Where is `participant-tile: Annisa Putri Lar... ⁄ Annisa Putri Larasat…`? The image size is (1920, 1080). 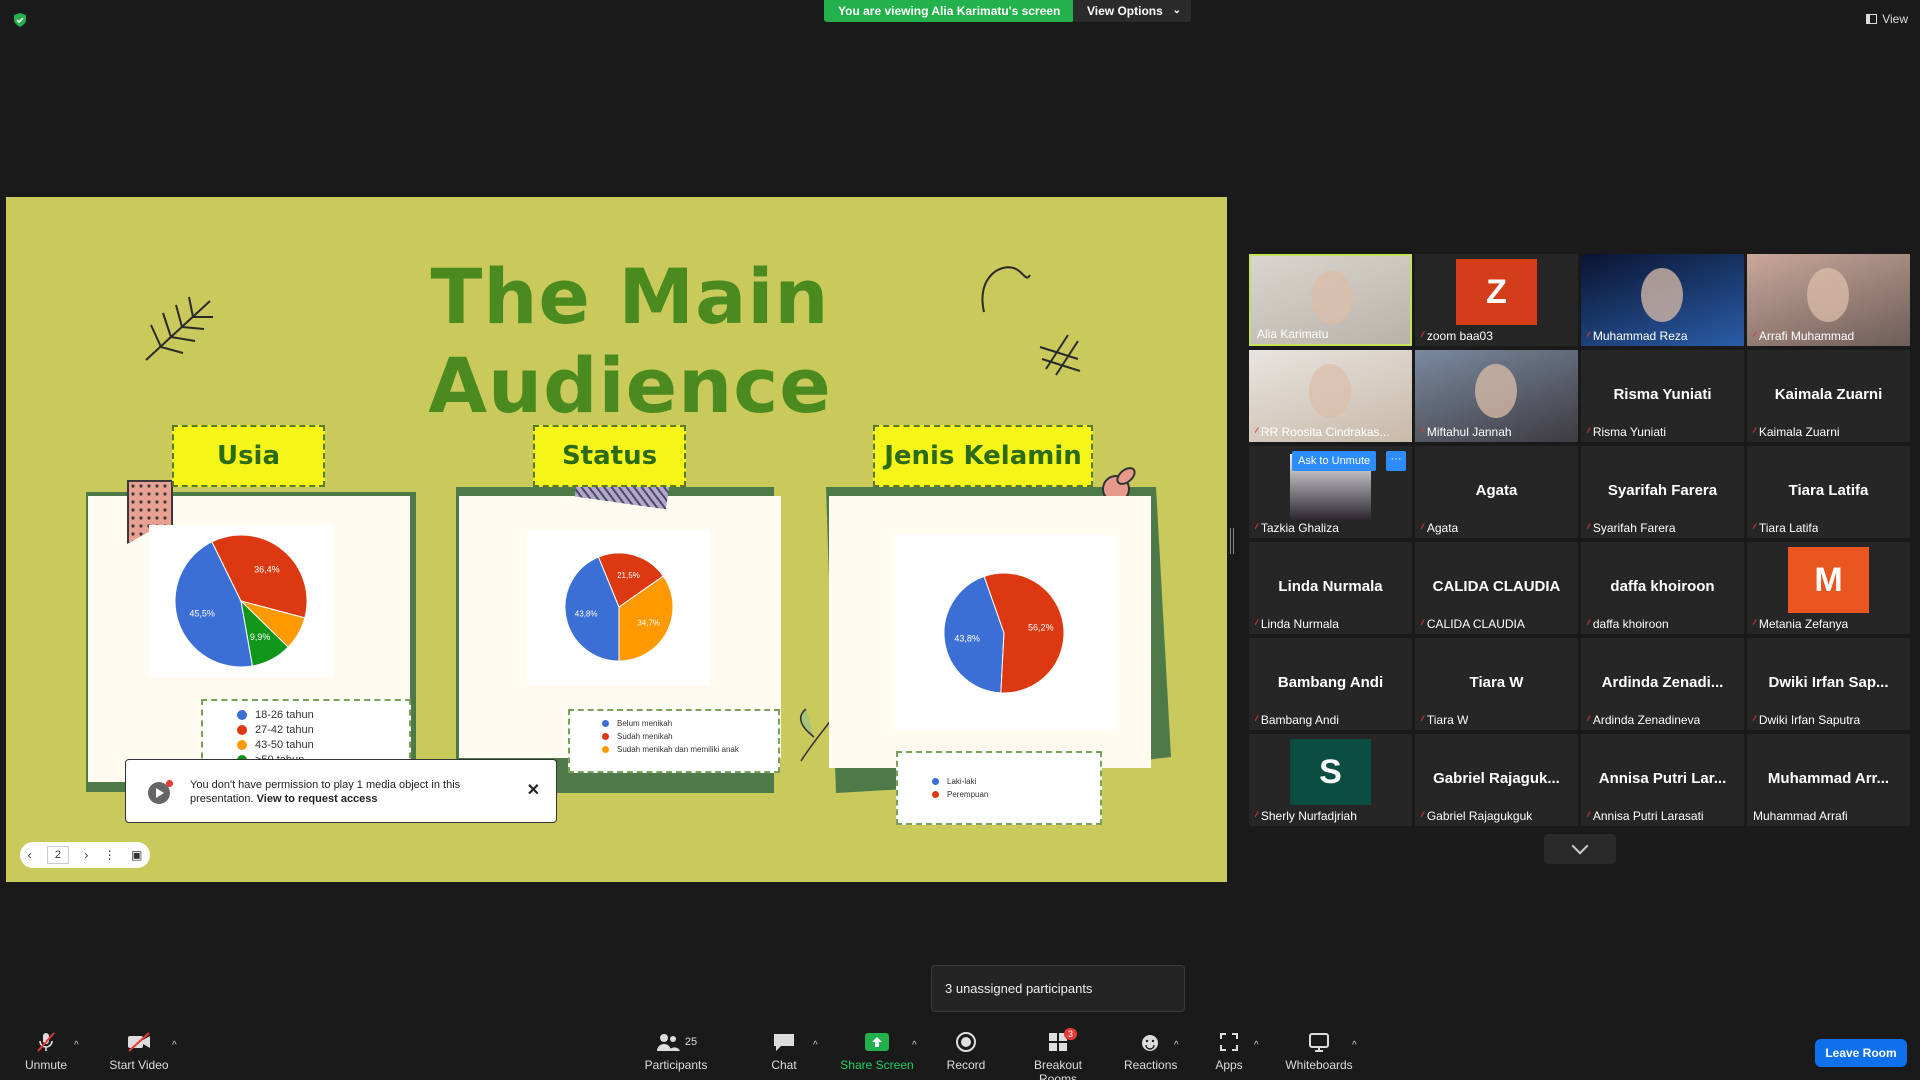 participant-tile: Annisa Putri Lar... ⁄ Annisa Putri Larasat… is located at coordinates (1662, 780).